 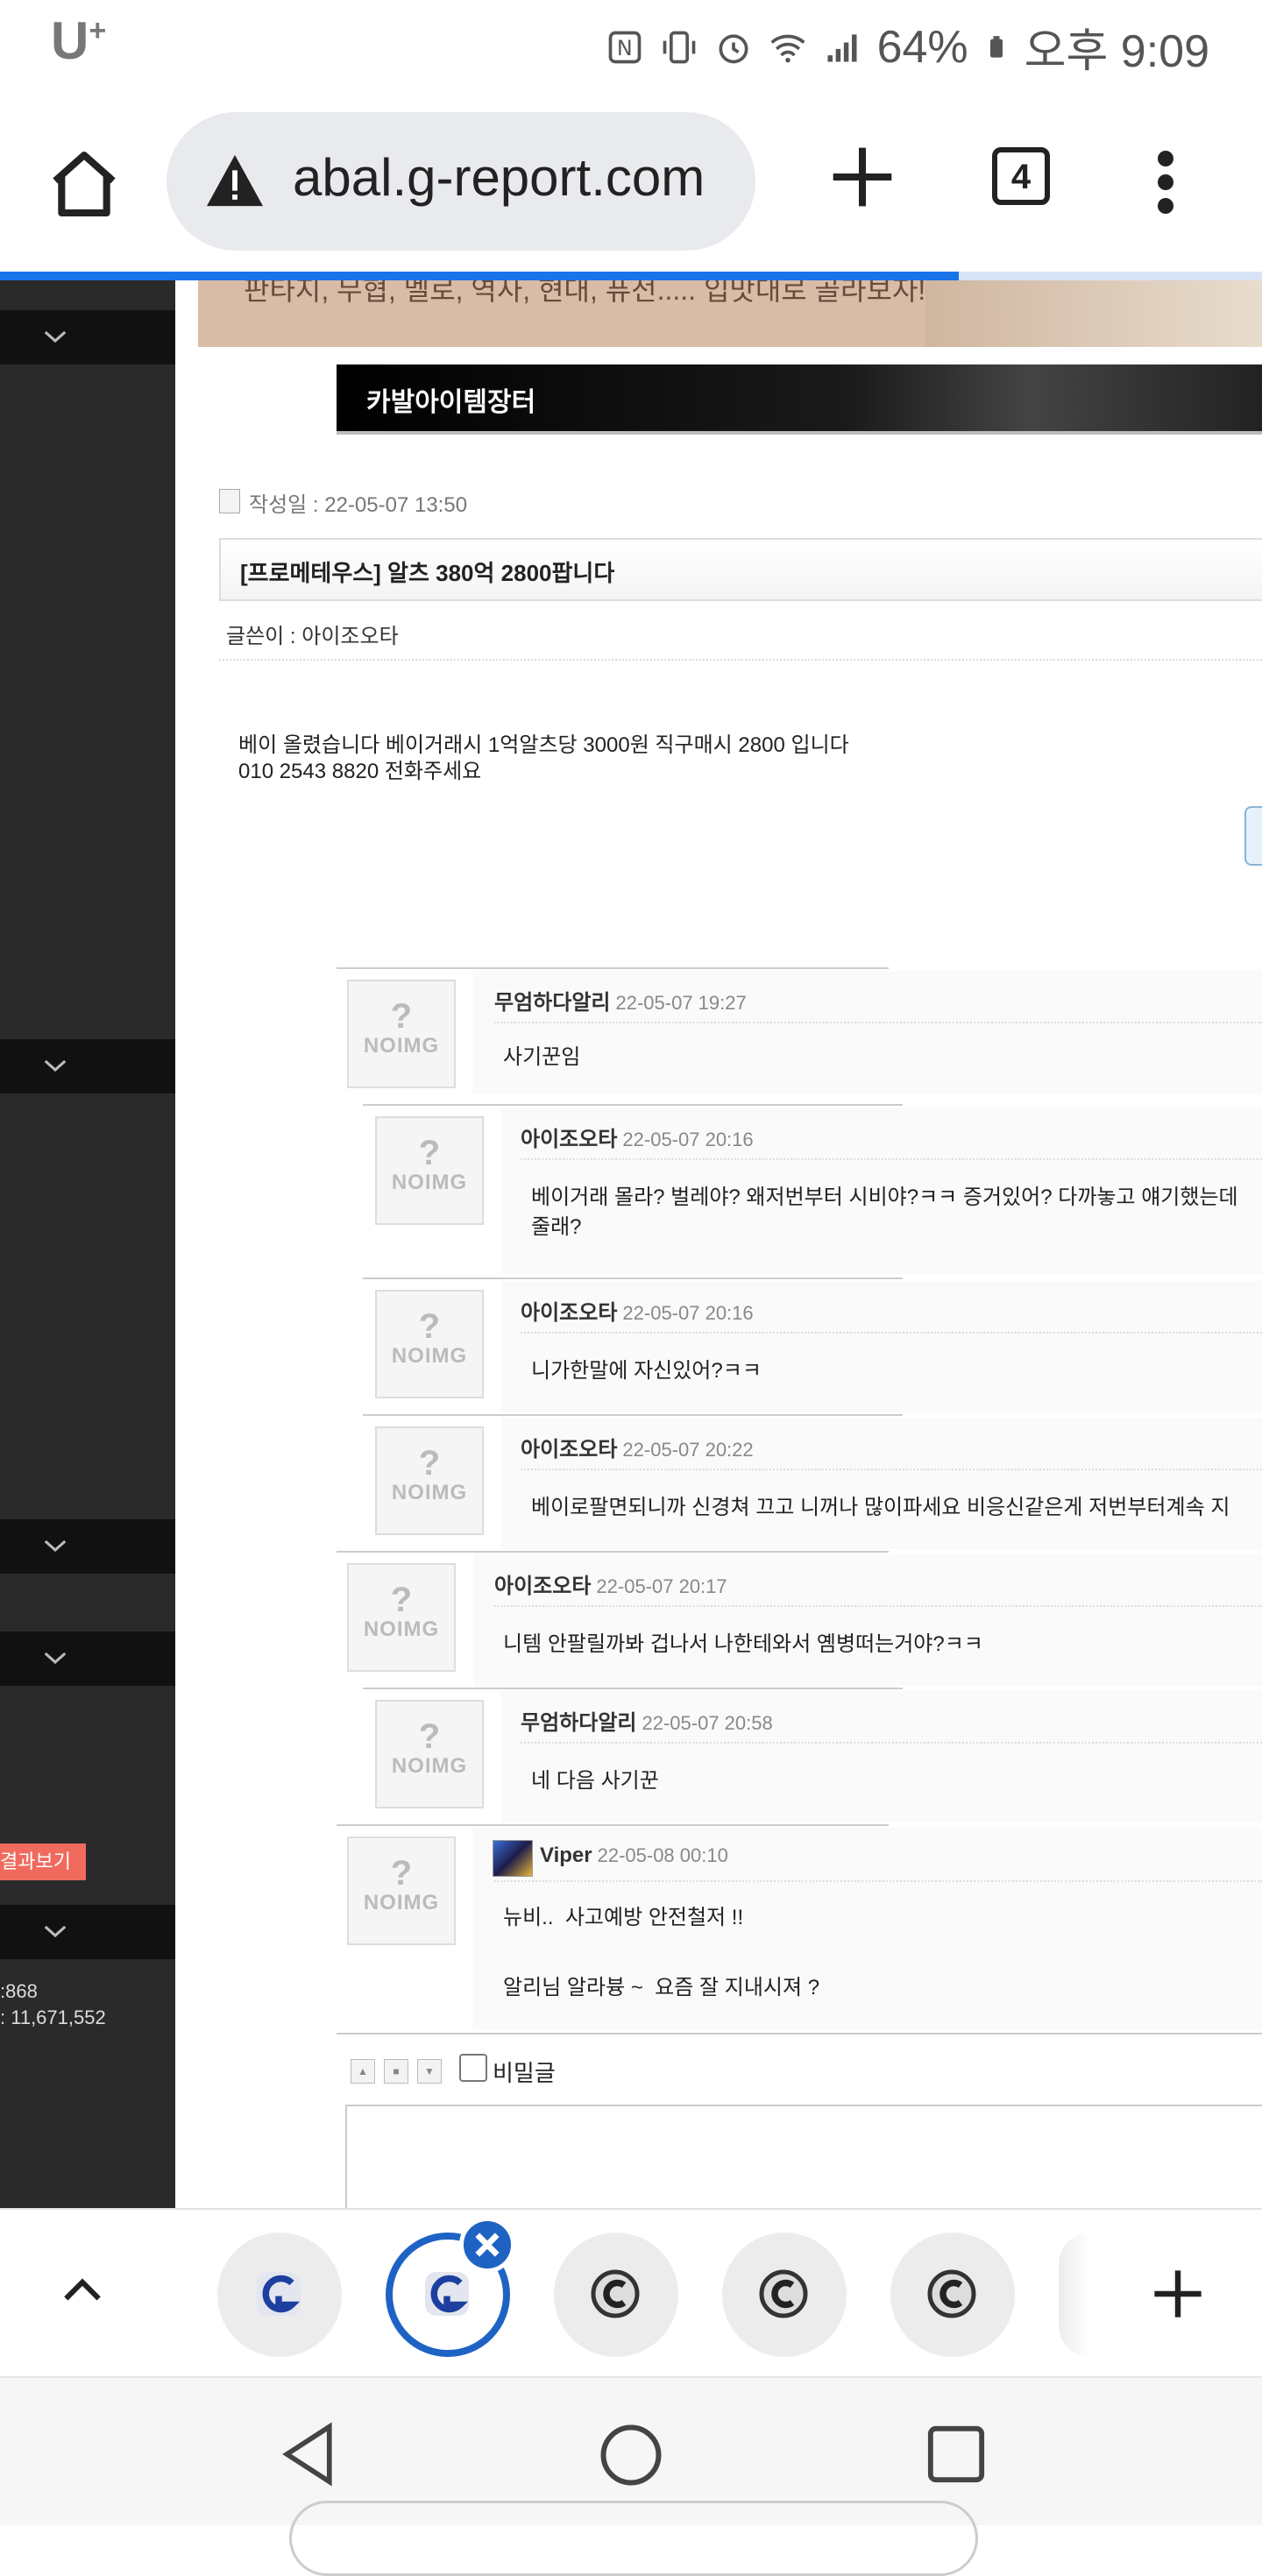 What do you see at coordinates (84, 184) in the screenshot?
I see `home-icon` at bounding box center [84, 184].